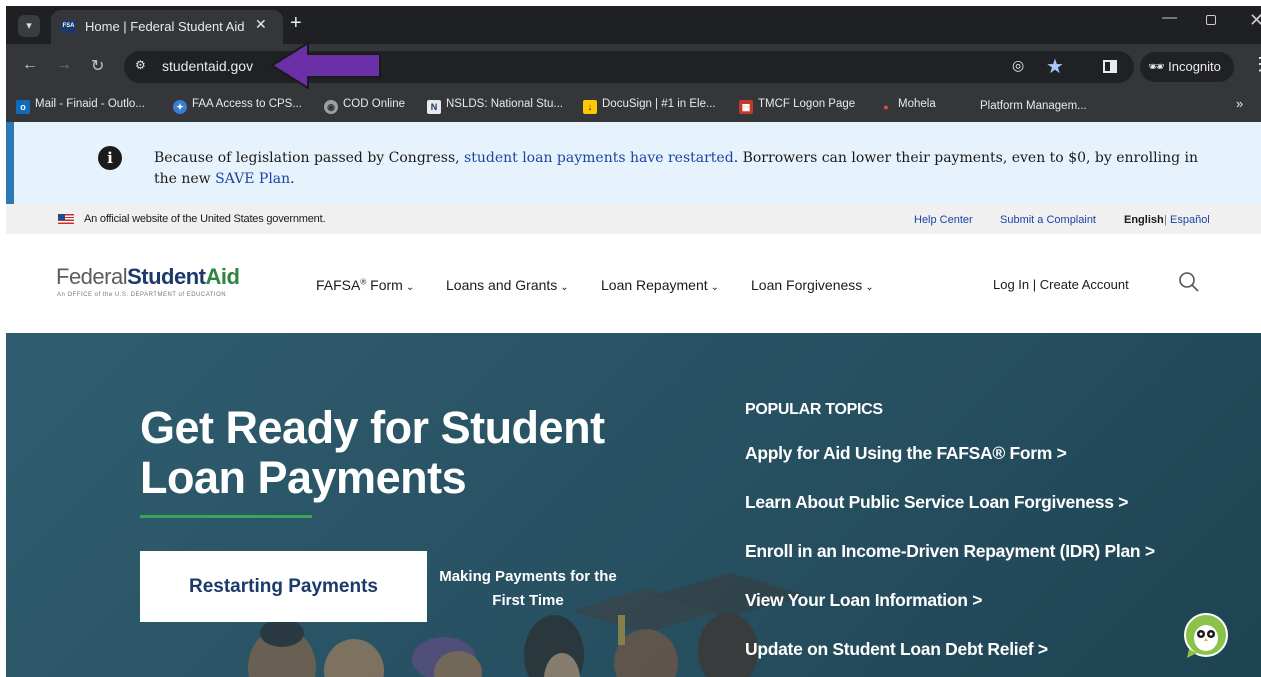 The height and width of the screenshot is (677, 1261). What do you see at coordinates (1018, 65) in the screenshot?
I see `tracking-blocked-icon: ◎` at bounding box center [1018, 65].